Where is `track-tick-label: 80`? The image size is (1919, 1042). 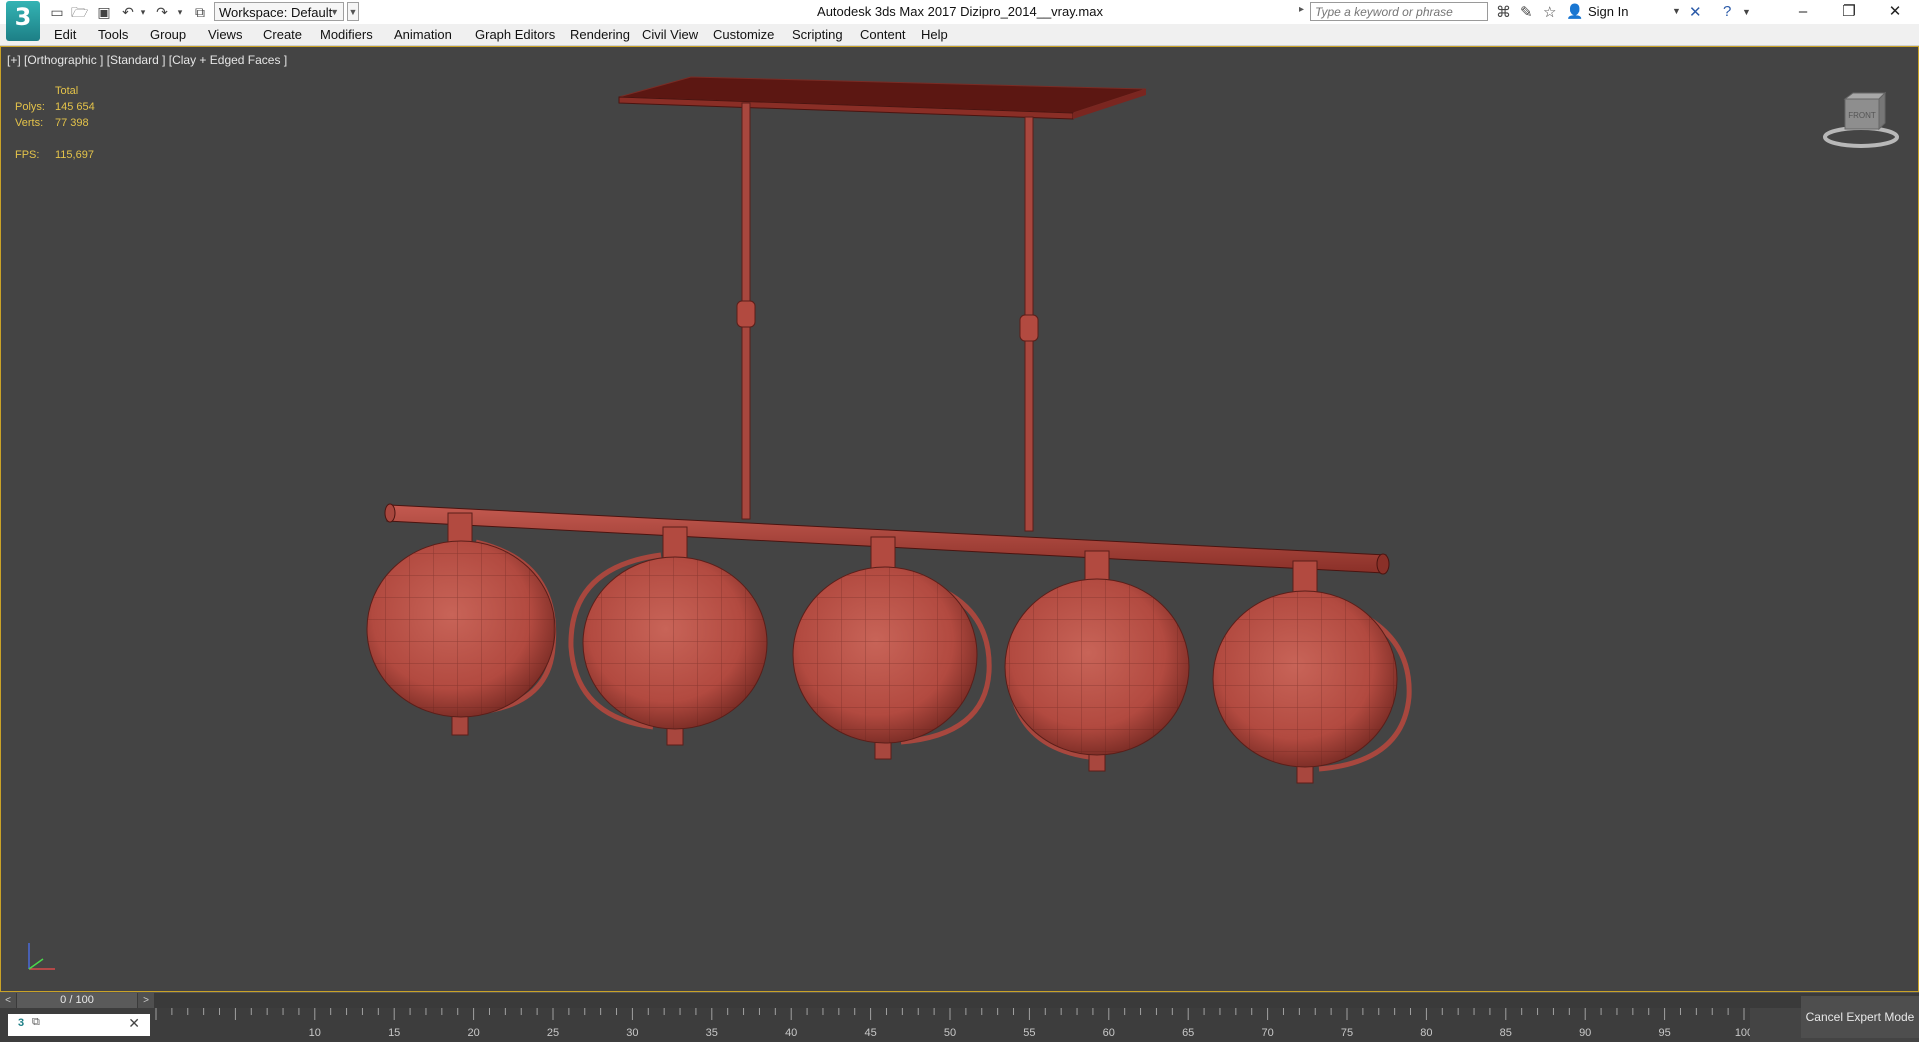 track-tick-label: 80 is located at coordinates (1426, 1033).